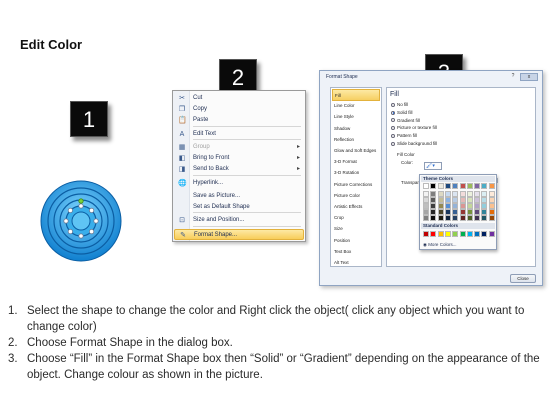 The height and width of the screenshot is (420, 560). I want to click on fill-heading: Fill, so click(394, 94).